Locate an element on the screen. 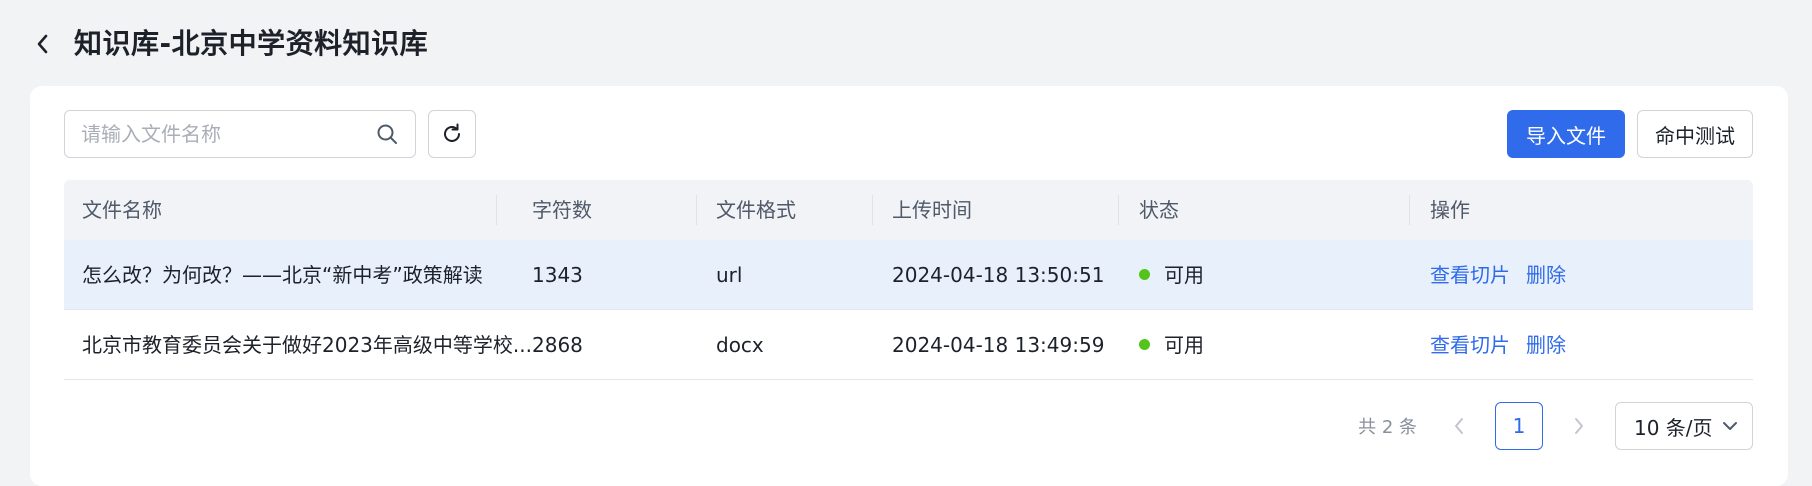 The width and height of the screenshot is (1812, 486). next-page-button is located at coordinates (1579, 426).